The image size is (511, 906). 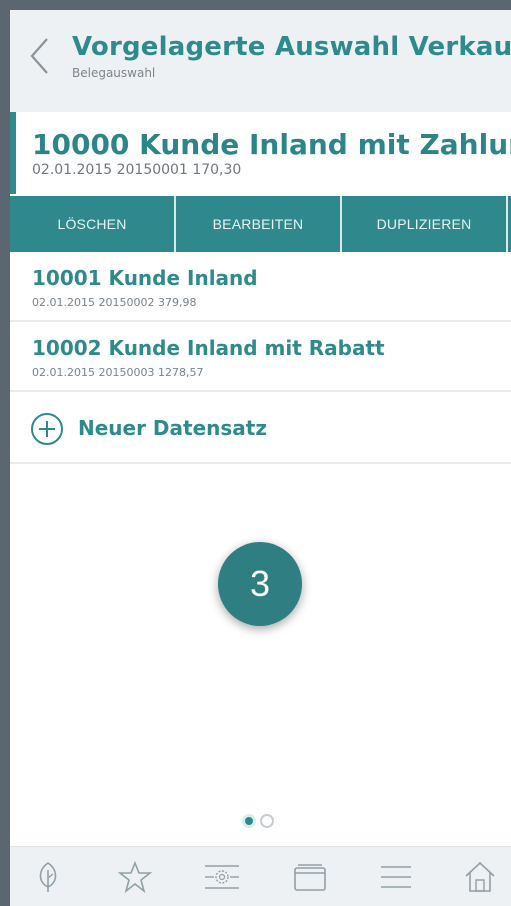 What do you see at coordinates (137, 170) in the screenshot?
I see `selected-record-meta: 02.01.2015 20150001 170,30` at bounding box center [137, 170].